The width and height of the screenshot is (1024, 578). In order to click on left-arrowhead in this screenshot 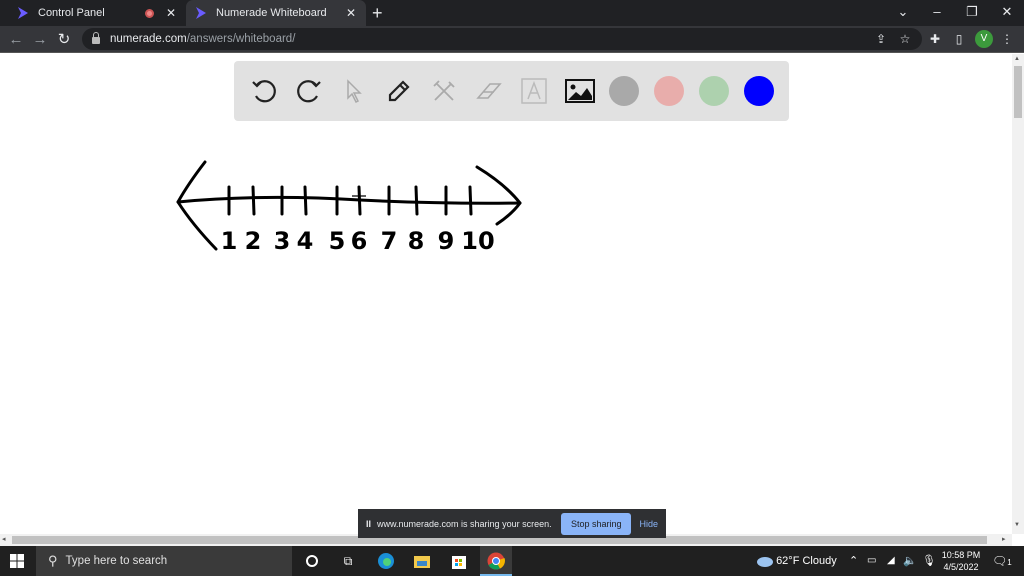, I will do `click(197, 205)`.